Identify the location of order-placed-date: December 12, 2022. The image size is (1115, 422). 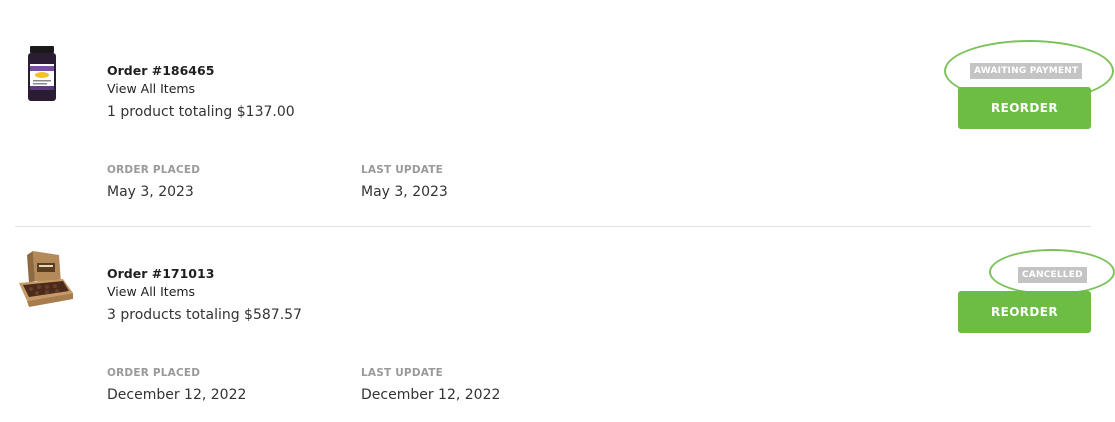
(177, 395).